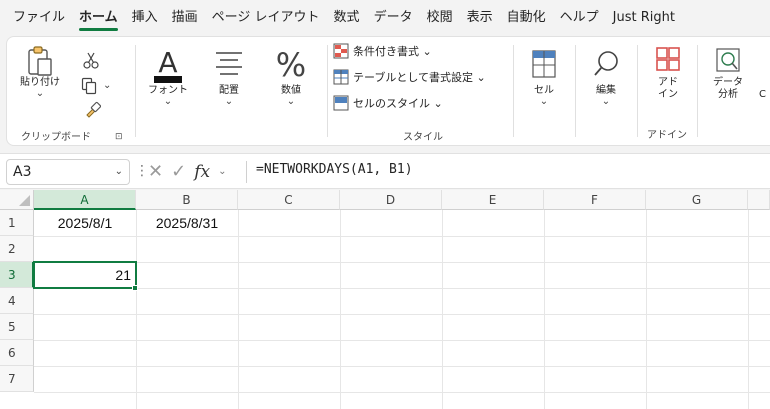 The image size is (770, 409). Describe the element at coordinates (595, 200) in the screenshot. I see `column-header-f: F` at that location.